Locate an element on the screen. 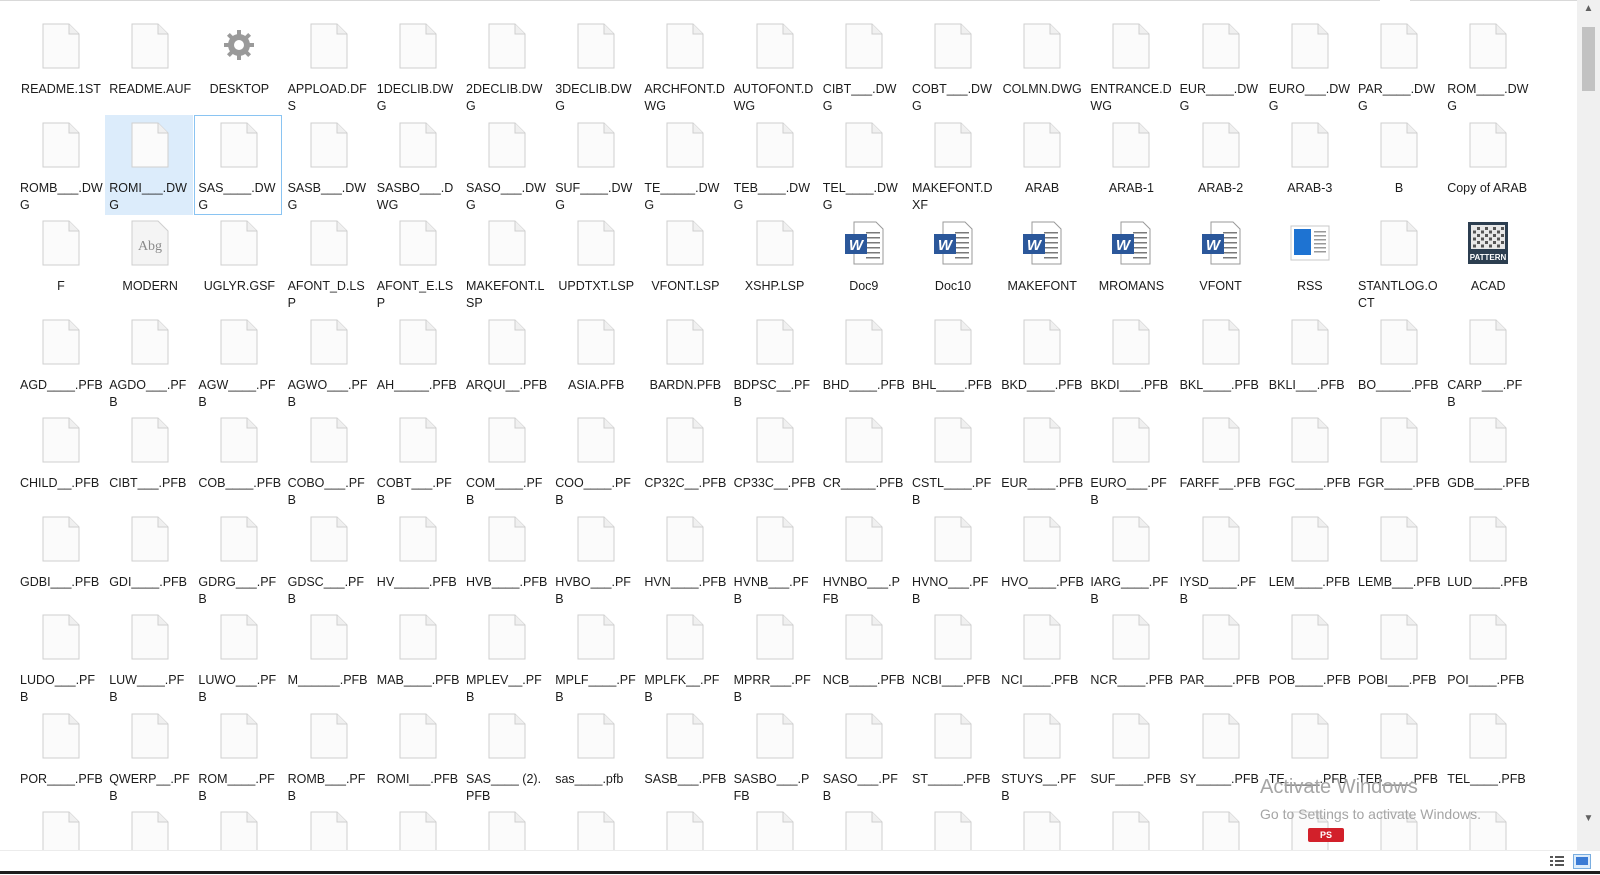 The height and width of the screenshot is (875, 1600). file-item-b: B is located at coordinates (1398, 165).